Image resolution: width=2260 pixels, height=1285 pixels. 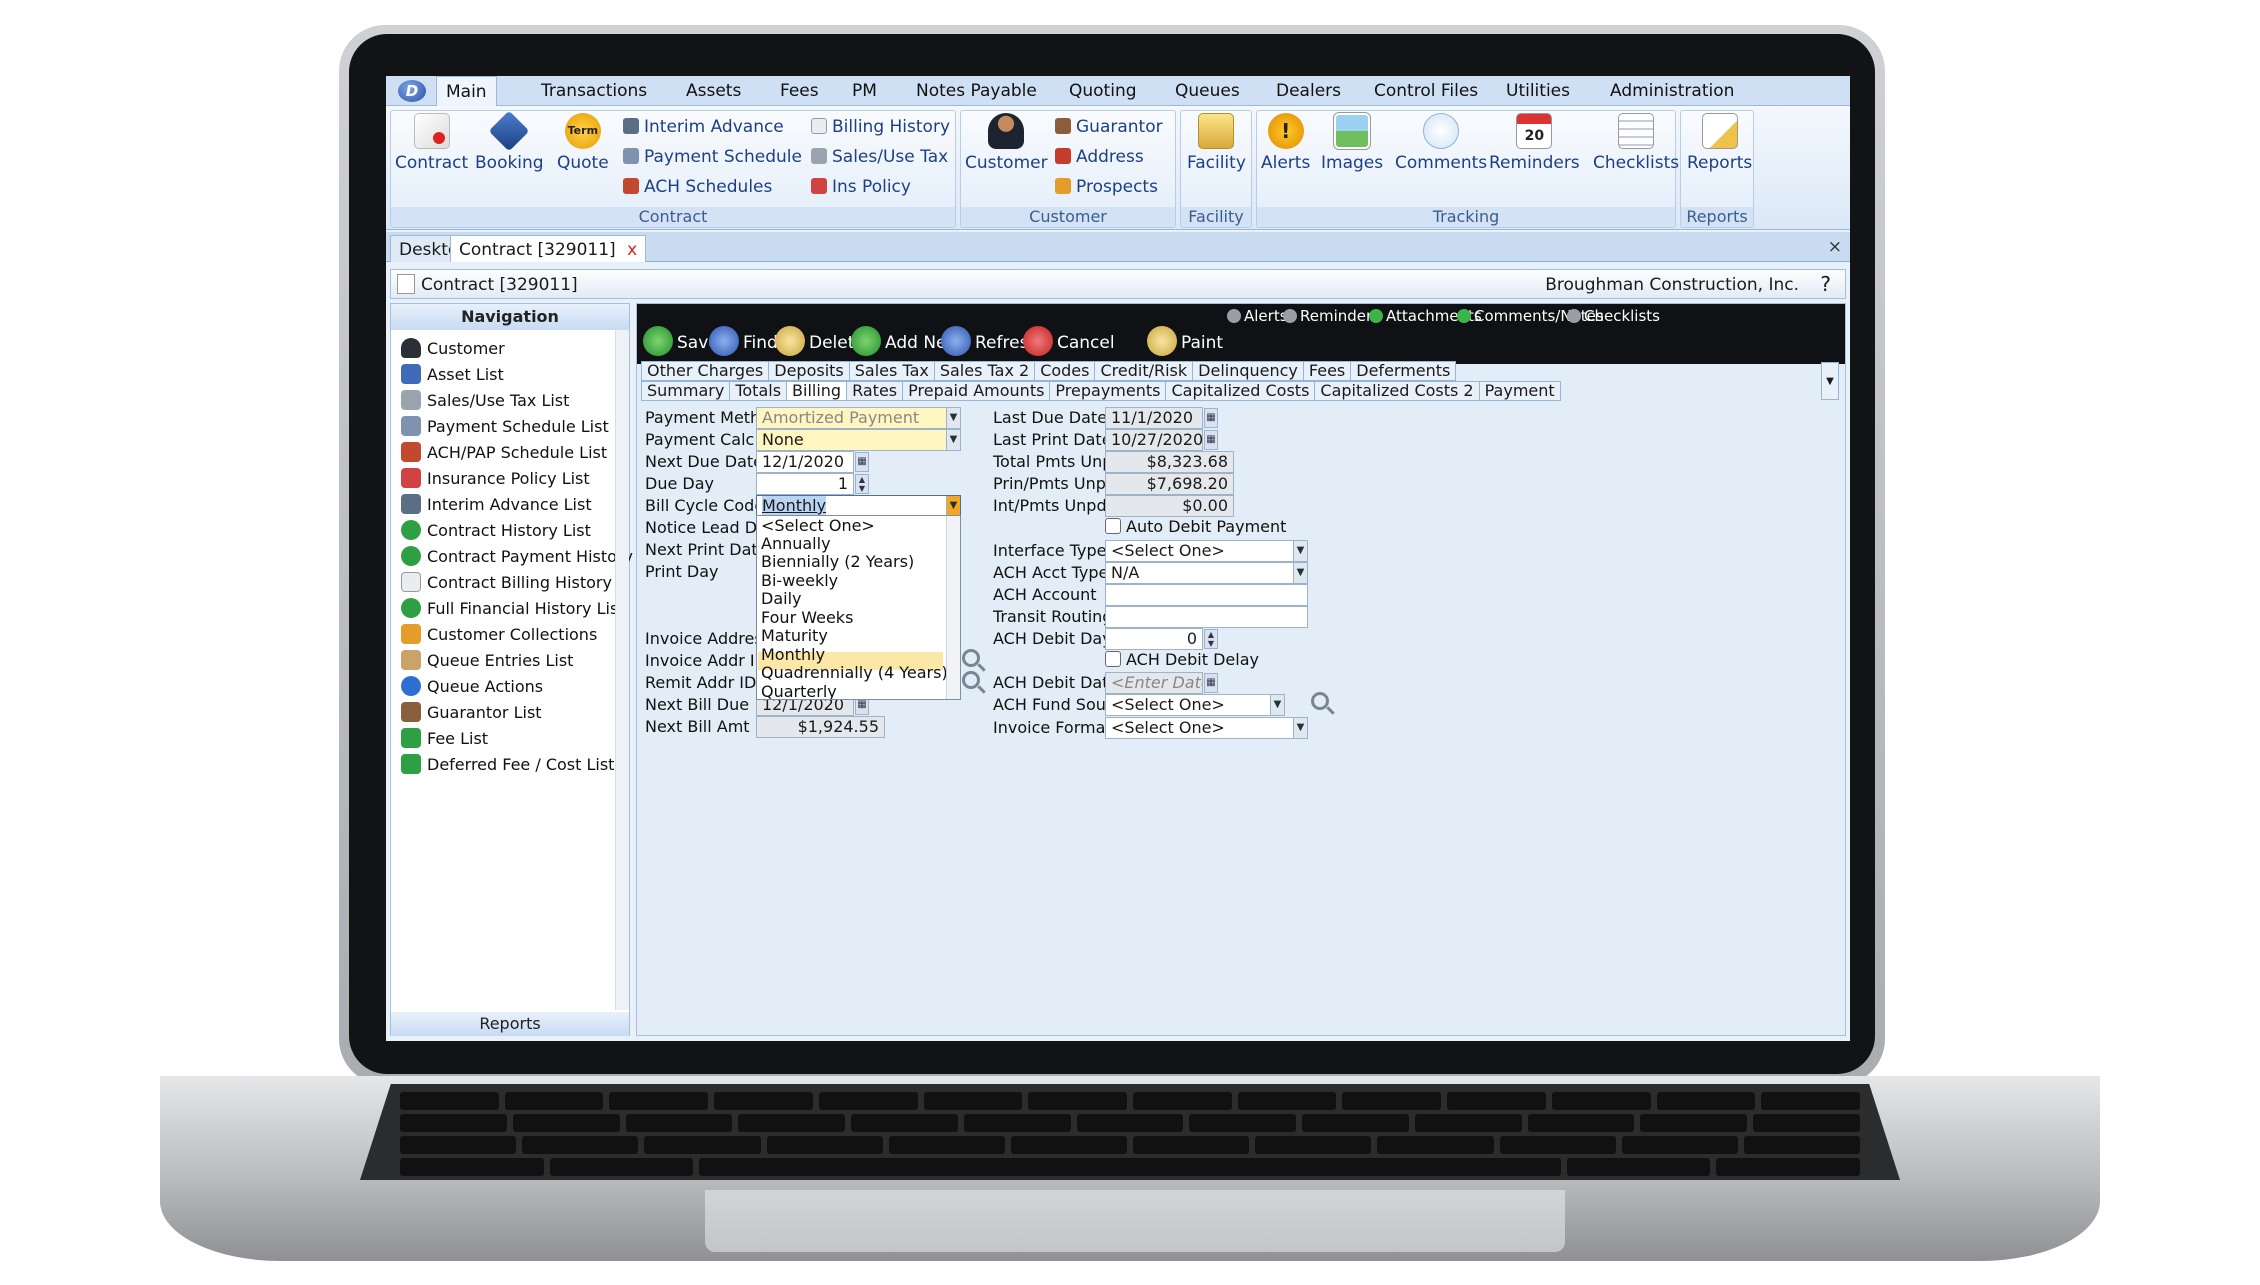 What do you see at coordinates (1154, 683) in the screenshot?
I see `ach-debit-date-input: <Enter Date>` at bounding box center [1154, 683].